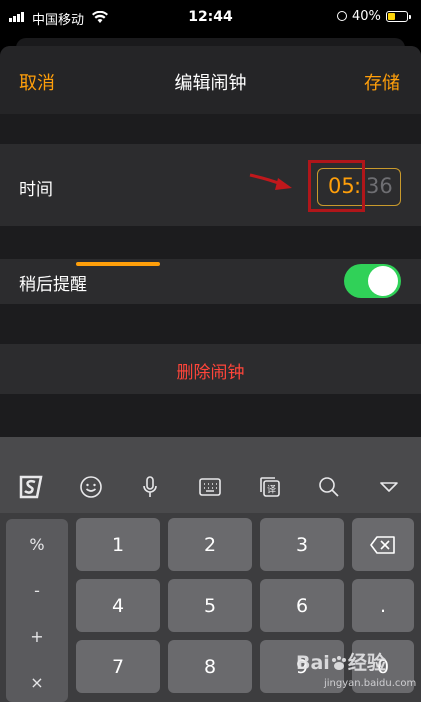 This screenshot has width=421, height=702. What do you see at coordinates (366, 16) in the screenshot?
I see `battery-percent: 40%` at bounding box center [366, 16].